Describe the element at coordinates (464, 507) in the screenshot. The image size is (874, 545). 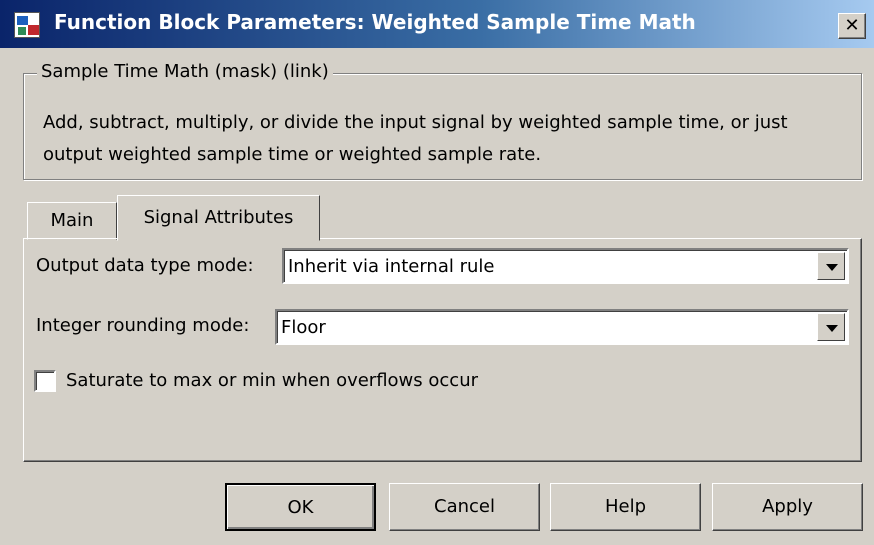
I see `cancel-button: Cancel` at that location.